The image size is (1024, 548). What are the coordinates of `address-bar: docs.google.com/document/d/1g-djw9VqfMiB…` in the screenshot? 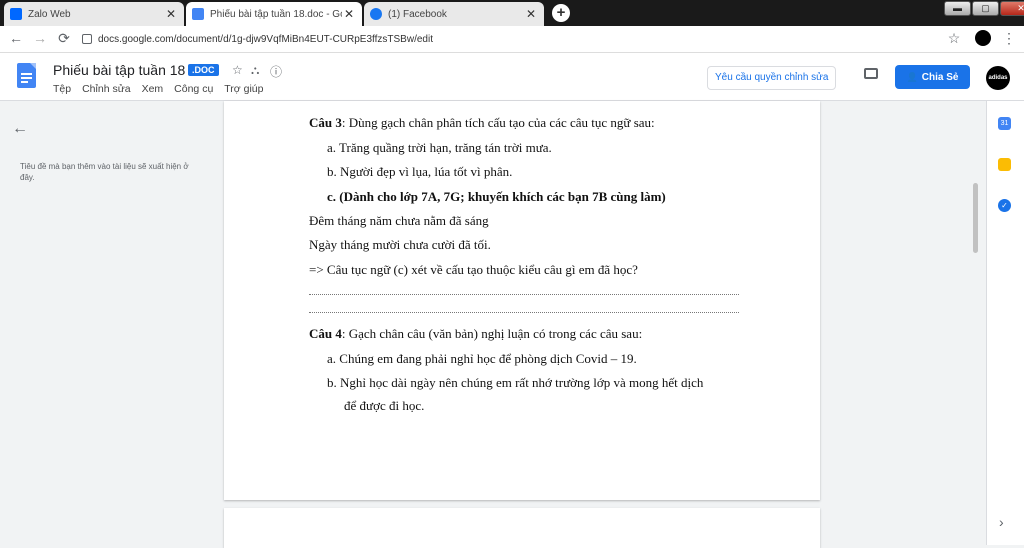 It's located at (522, 39).